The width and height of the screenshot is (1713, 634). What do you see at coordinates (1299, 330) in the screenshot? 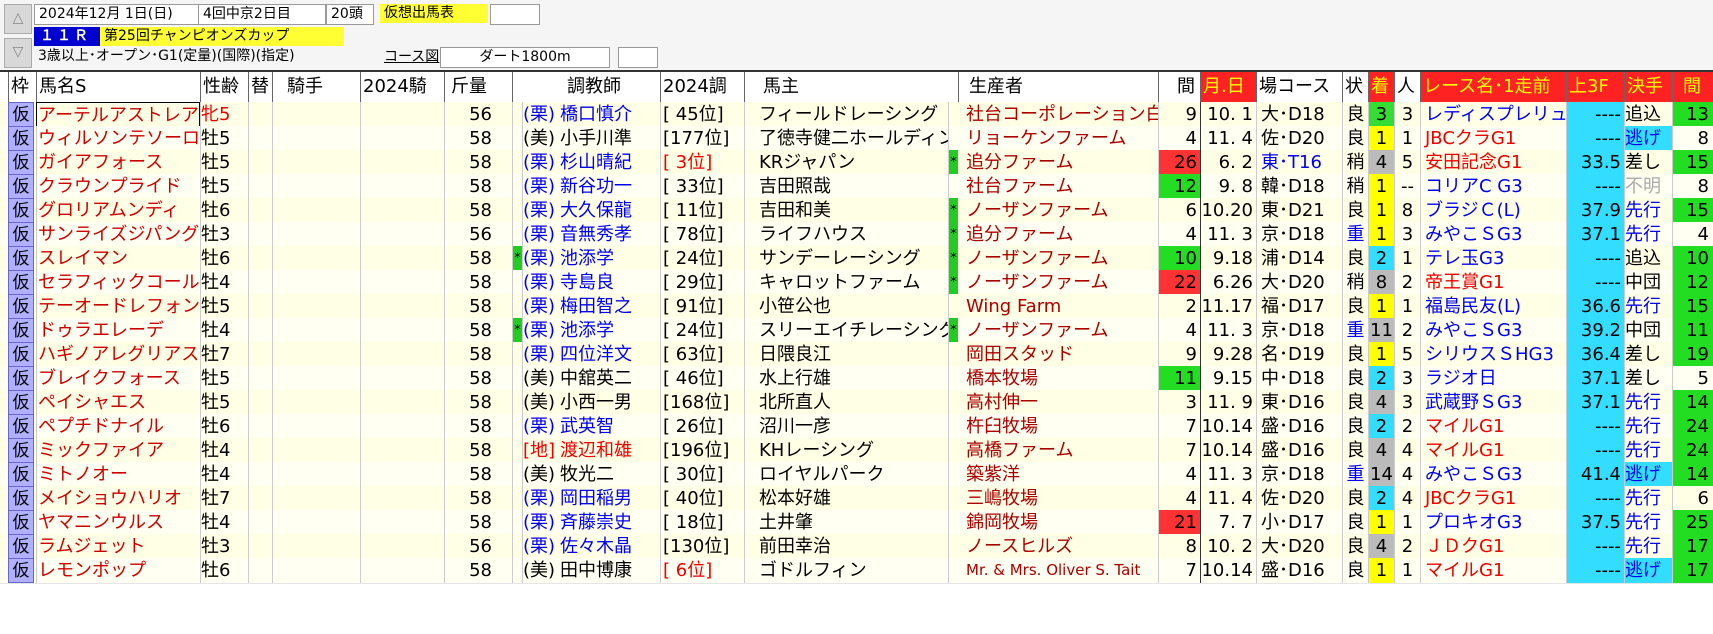
I see `last-course: 京･D18` at bounding box center [1299, 330].